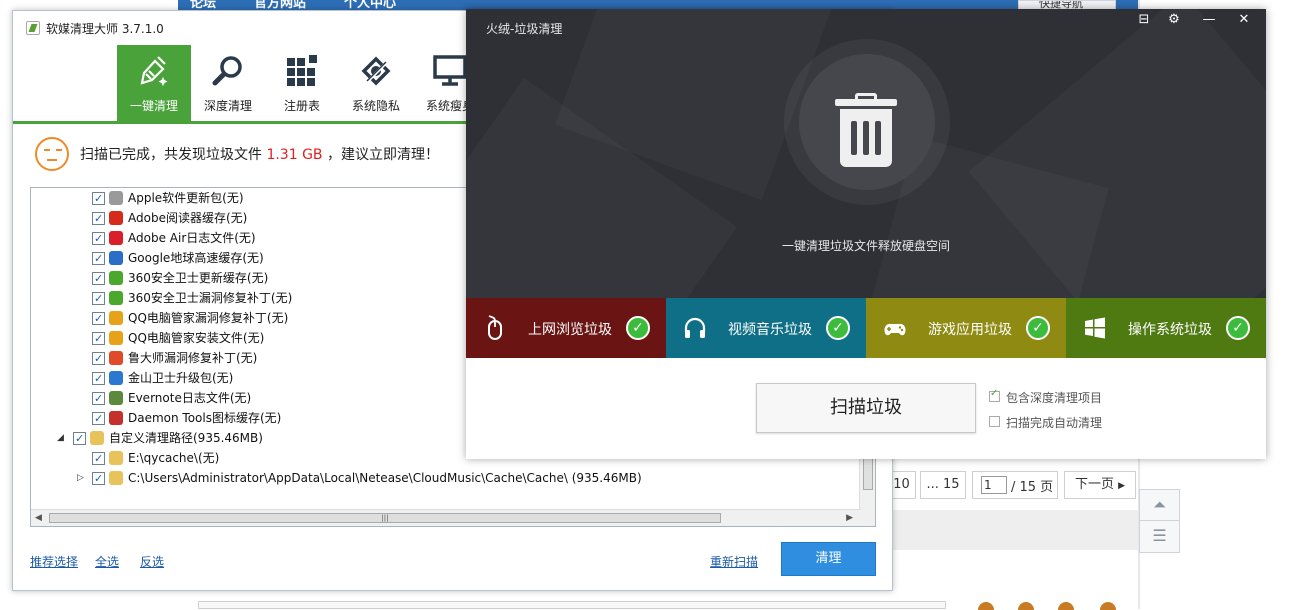  What do you see at coordinates (1004, 530) in the screenshot?
I see `gray-bar` at bounding box center [1004, 530].